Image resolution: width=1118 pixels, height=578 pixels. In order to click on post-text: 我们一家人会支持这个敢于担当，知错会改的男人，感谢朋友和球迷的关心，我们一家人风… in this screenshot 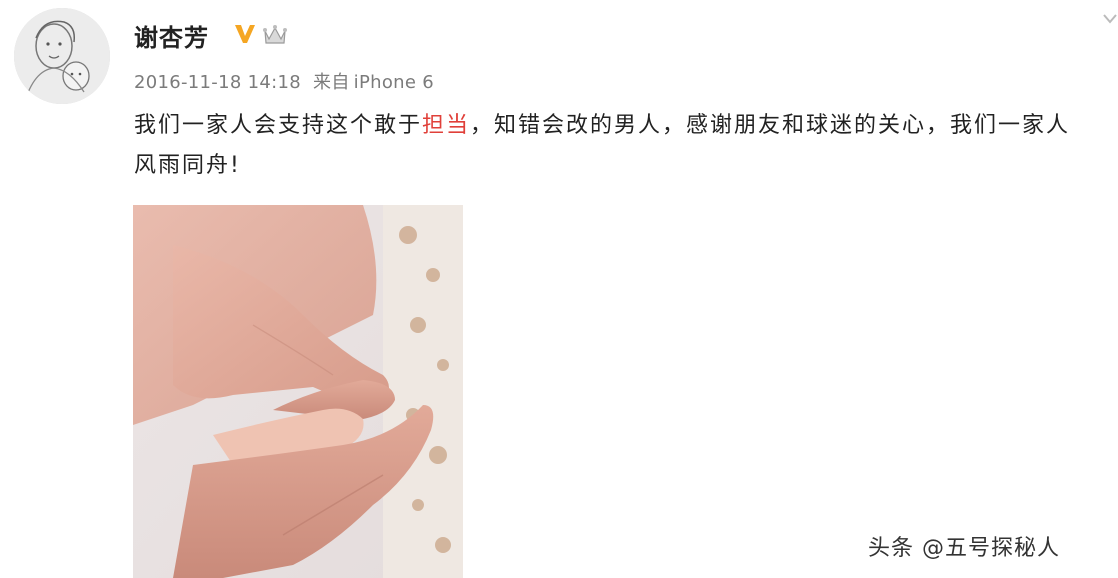, I will do `click(614, 146)`.